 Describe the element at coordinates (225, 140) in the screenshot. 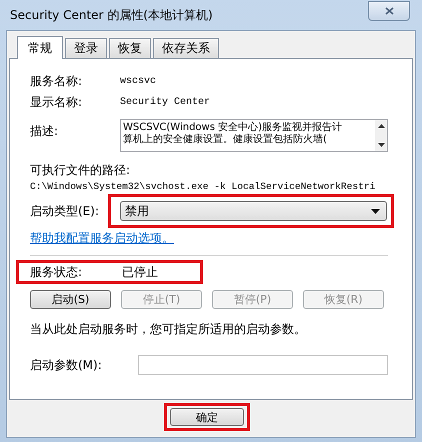

I see `description-text: 算机上的安全健康设置。健康设置包括防火墙(` at that location.